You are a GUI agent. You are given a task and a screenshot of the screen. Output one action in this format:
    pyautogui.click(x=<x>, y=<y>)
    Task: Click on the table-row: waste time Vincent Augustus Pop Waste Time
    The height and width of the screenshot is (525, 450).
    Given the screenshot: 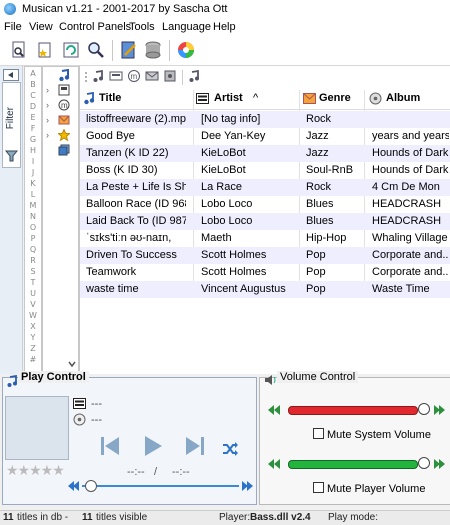 What is the action you would take?
    pyautogui.click(x=265, y=289)
    